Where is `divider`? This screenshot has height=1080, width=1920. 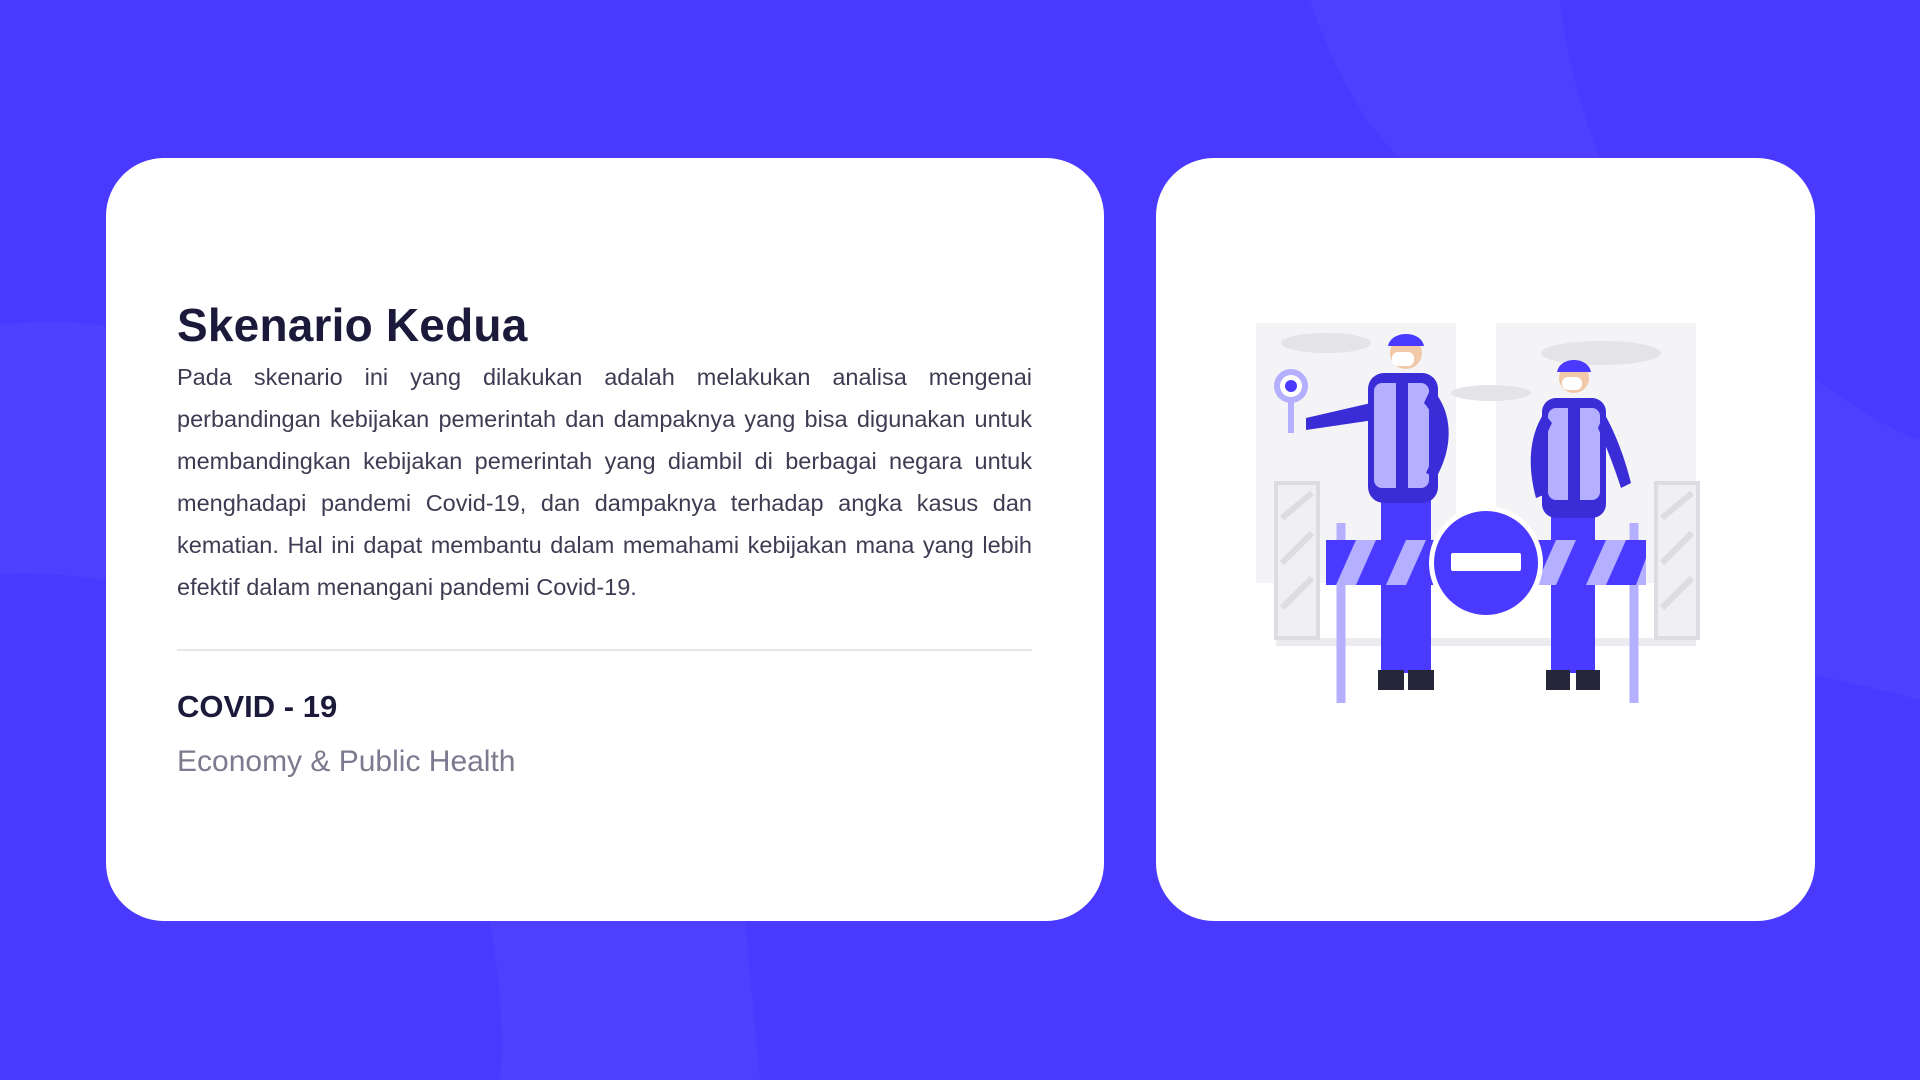 divider is located at coordinates (604, 650).